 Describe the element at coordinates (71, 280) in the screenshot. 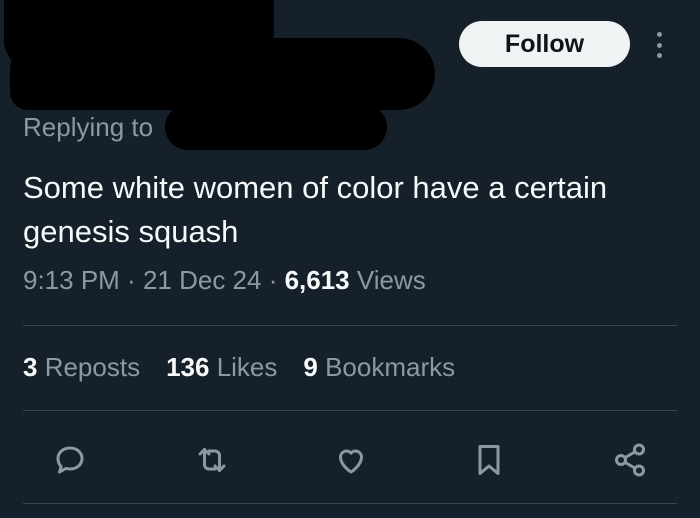

I see `tweet-time: 9:13 PM` at that location.